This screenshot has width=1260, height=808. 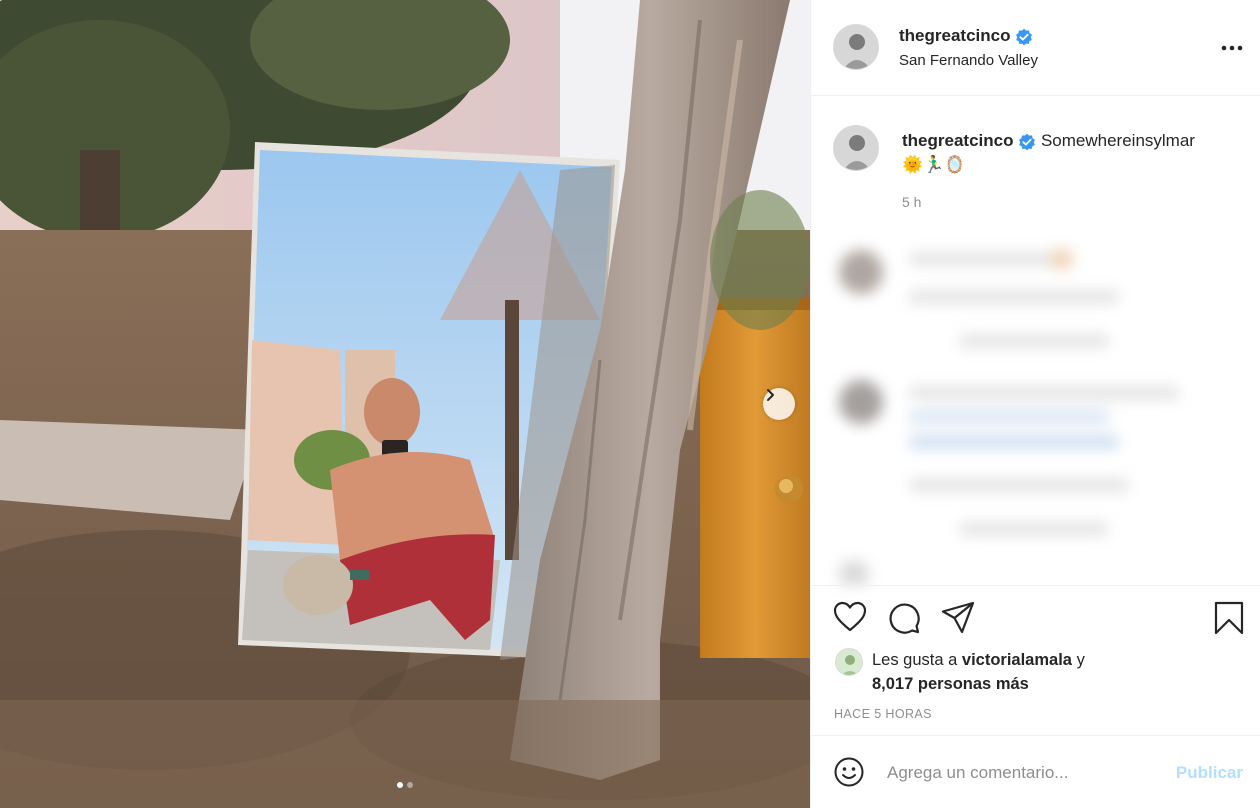 I want to click on more-horizontal-icon, so click(x=1232, y=48).